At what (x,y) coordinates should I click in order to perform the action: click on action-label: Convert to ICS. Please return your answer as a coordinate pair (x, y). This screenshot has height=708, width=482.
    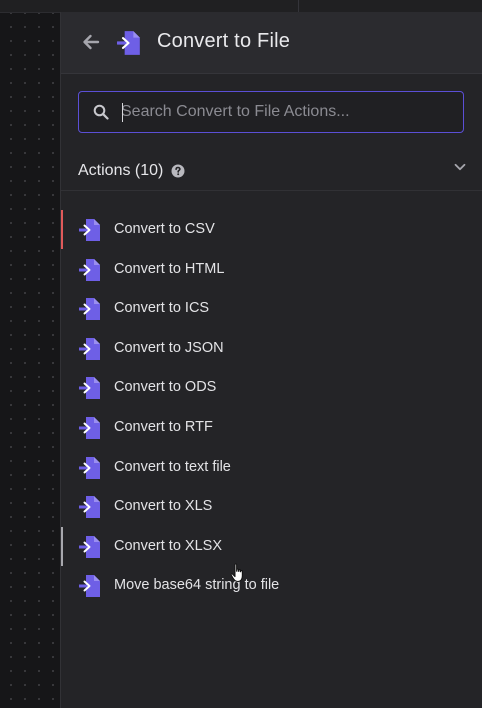
    Looking at the image, I should click on (162, 308).